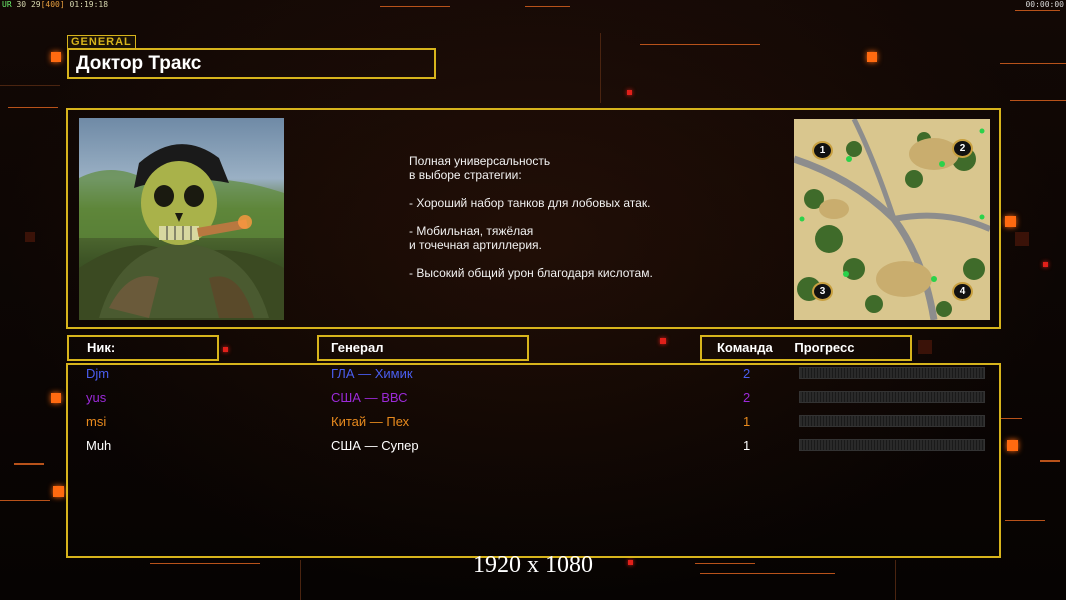 The image size is (1066, 600). What do you see at coordinates (892, 219) in the screenshot?
I see `minimap: 1 2 3 4` at bounding box center [892, 219].